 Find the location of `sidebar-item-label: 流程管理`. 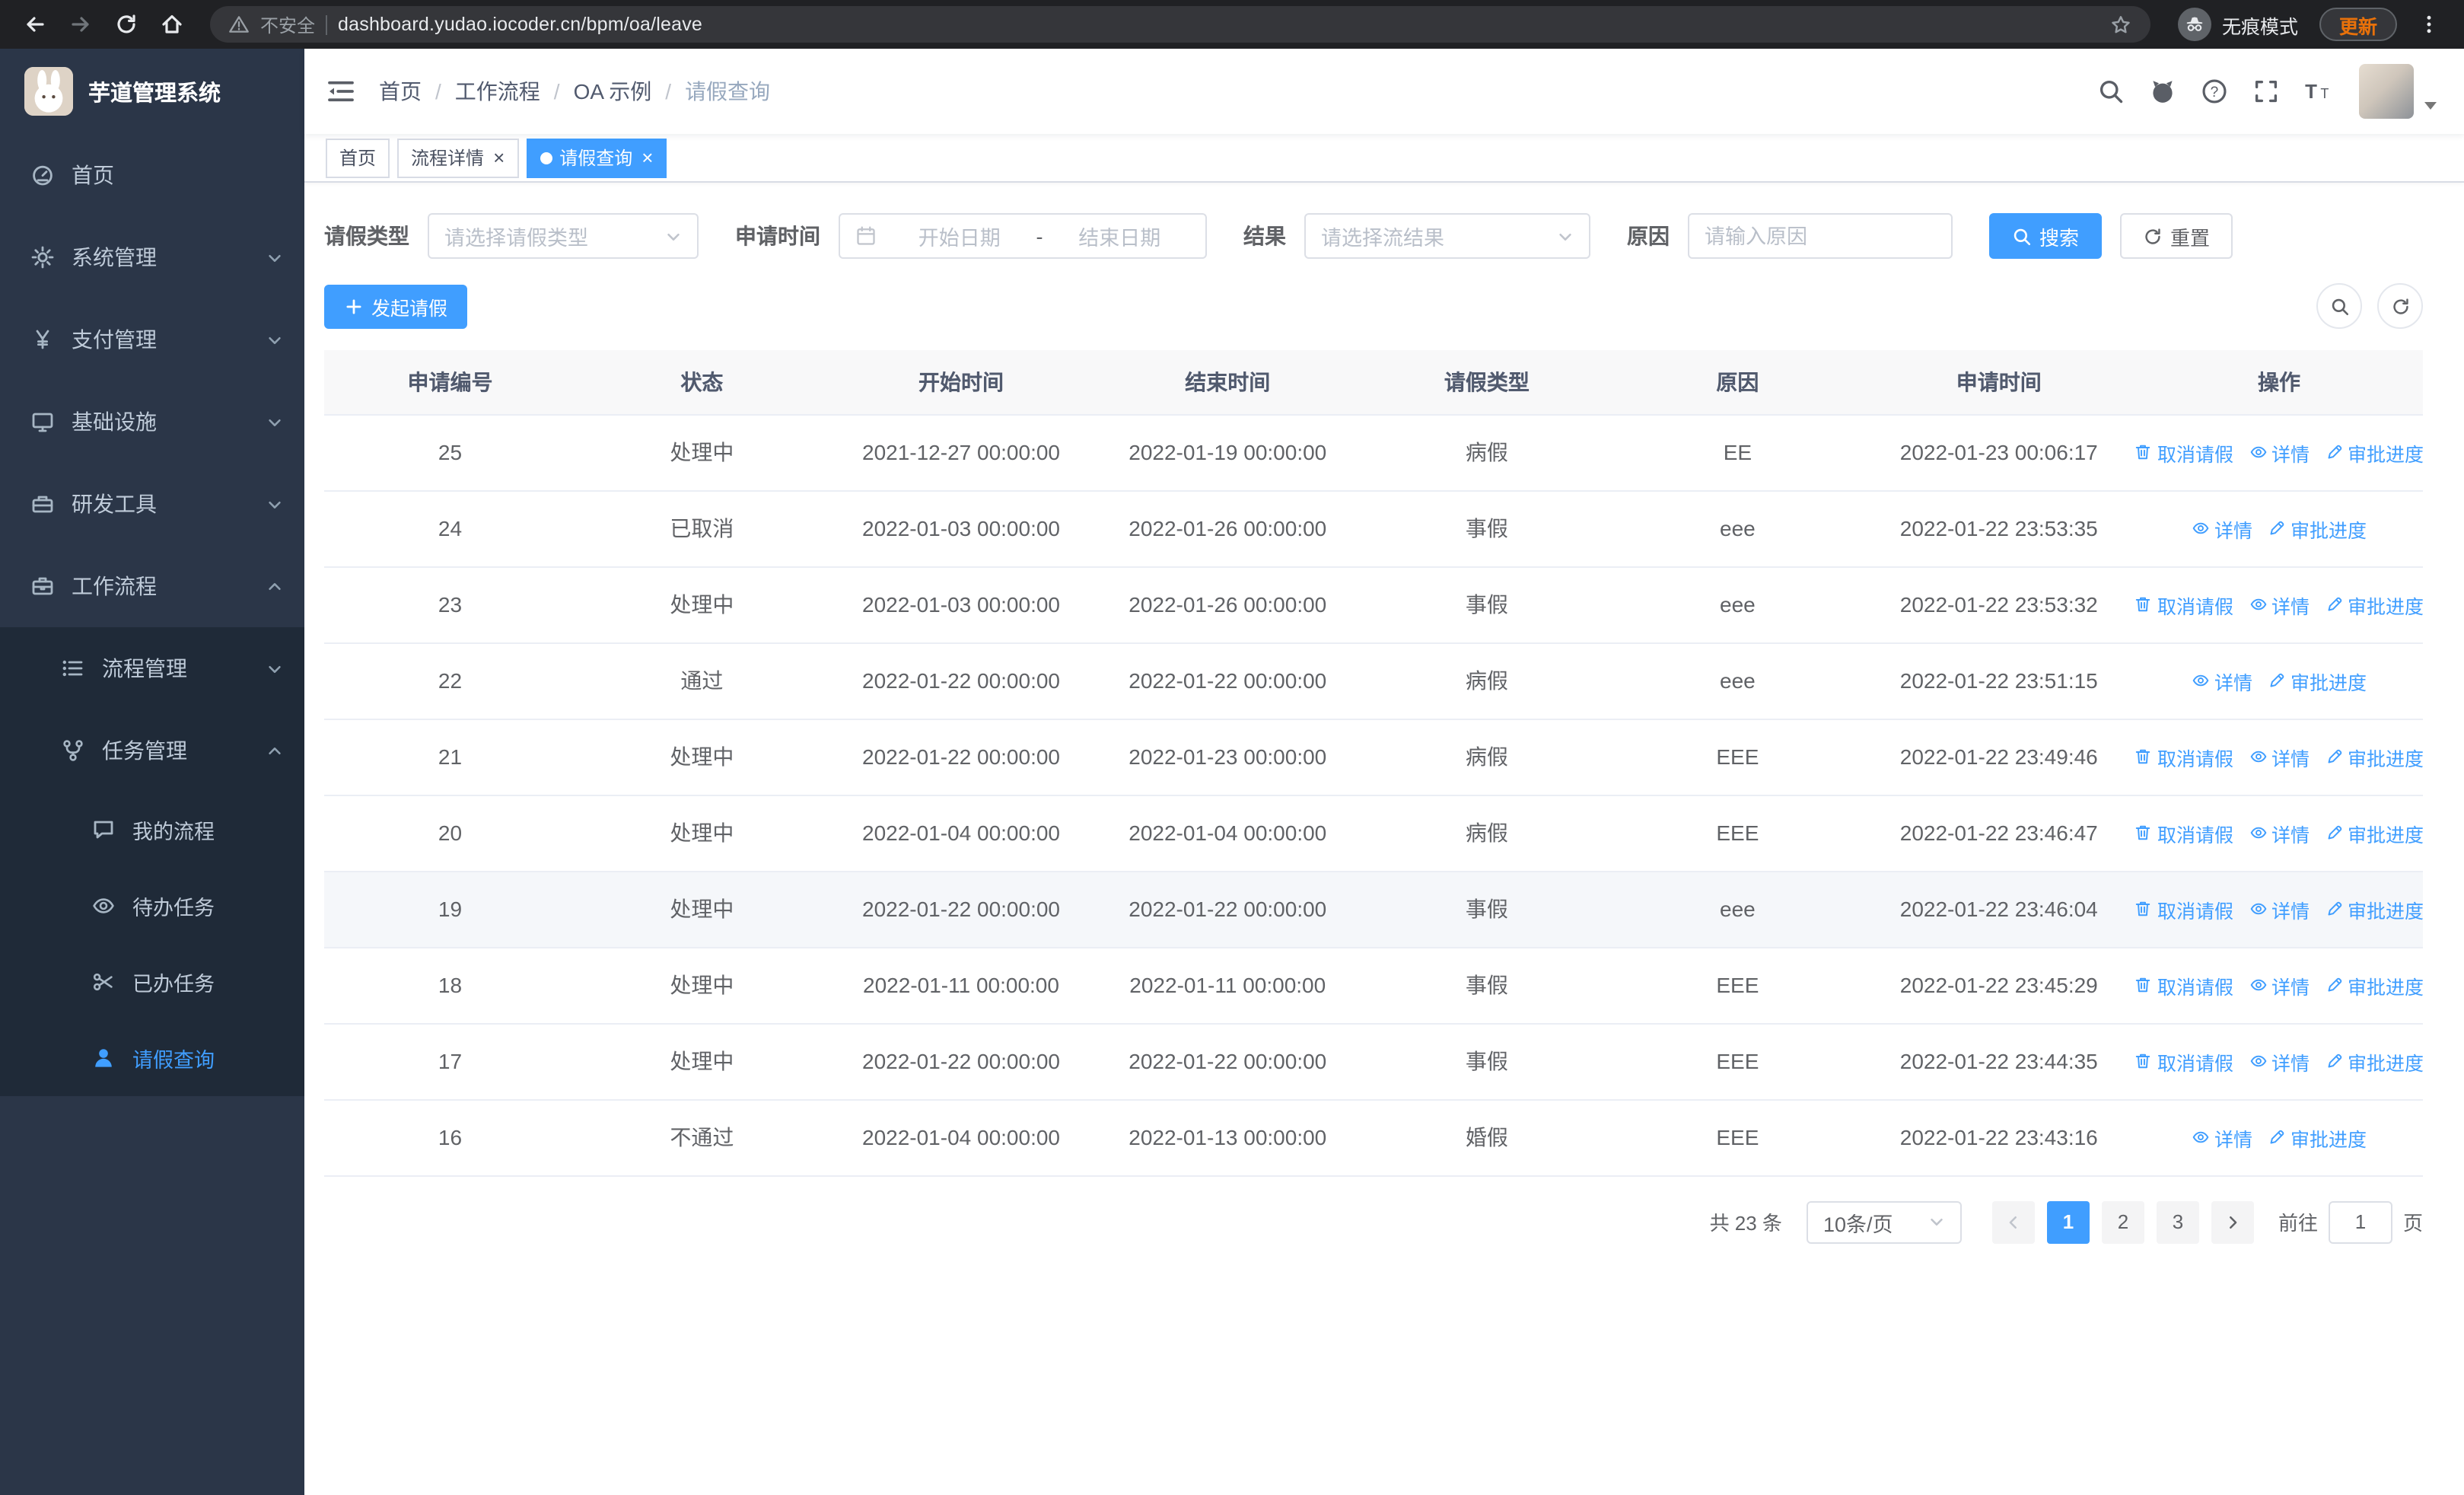

sidebar-item-label: 流程管理 is located at coordinates (144, 669).